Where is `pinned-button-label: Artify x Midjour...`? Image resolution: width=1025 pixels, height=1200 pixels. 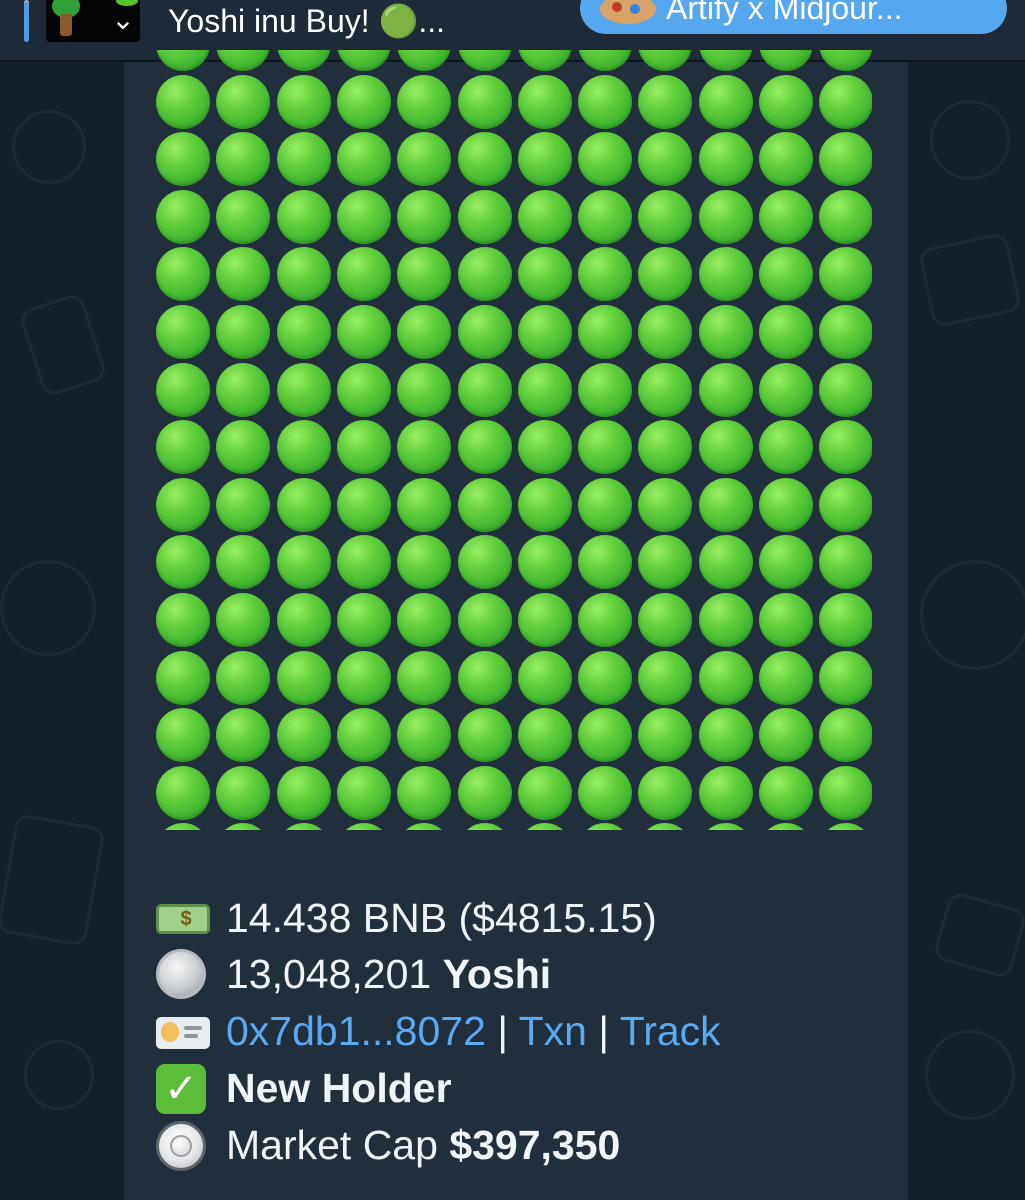
pinned-button-label: Artify x Midjour... is located at coordinates (784, 13).